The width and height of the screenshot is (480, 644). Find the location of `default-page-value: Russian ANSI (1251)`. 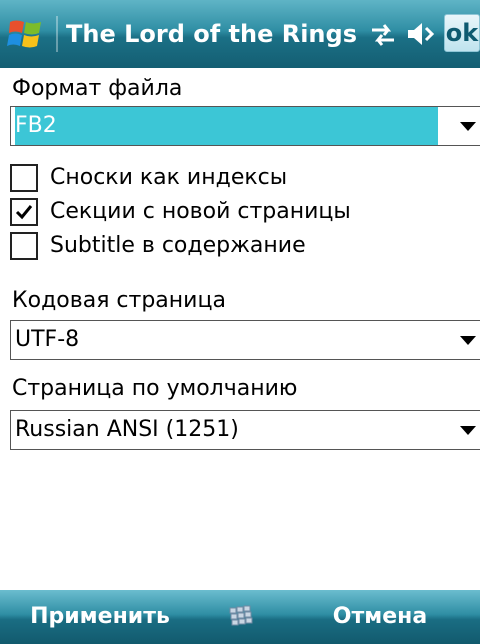

default-page-value: Russian ANSI (1251) is located at coordinates (127, 429).